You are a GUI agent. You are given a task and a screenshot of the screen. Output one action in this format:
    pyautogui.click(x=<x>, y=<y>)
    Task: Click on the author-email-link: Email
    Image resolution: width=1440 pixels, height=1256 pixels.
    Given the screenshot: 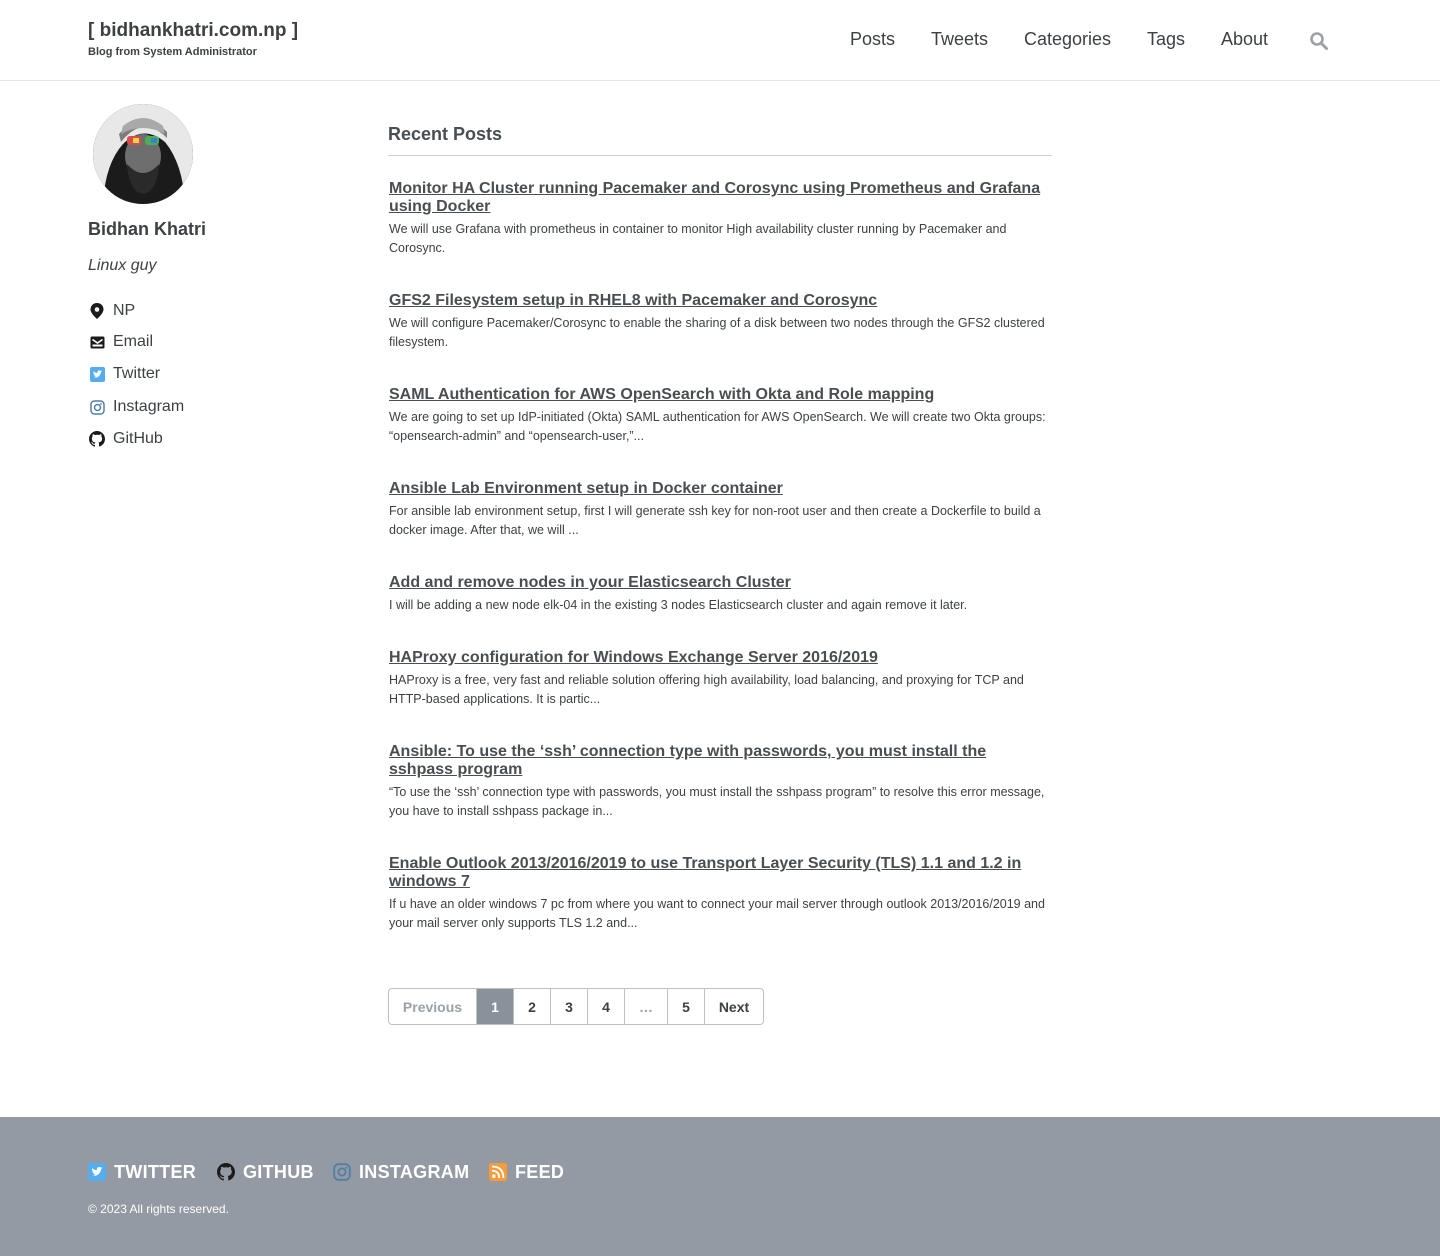 What is the action you would take?
    pyautogui.click(x=120, y=342)
    